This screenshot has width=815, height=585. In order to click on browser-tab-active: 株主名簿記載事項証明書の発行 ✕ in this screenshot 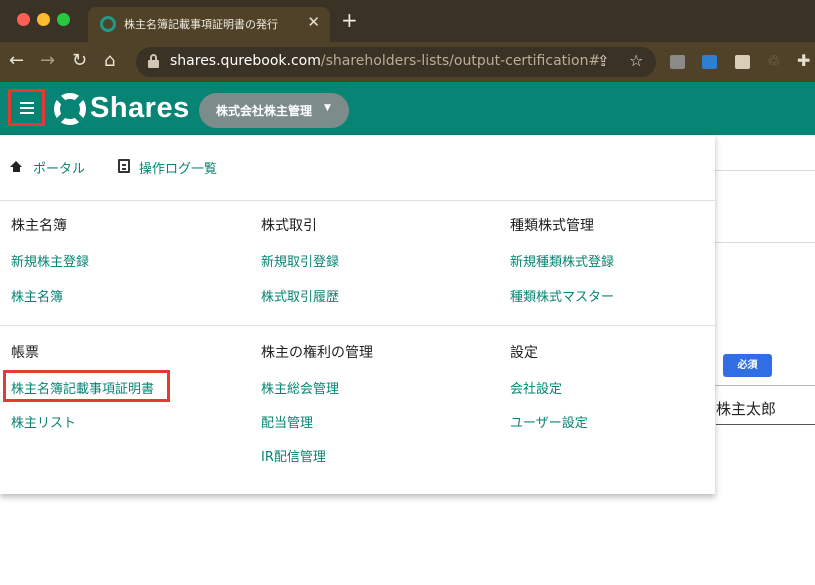, I will do `click(209, 24)`.